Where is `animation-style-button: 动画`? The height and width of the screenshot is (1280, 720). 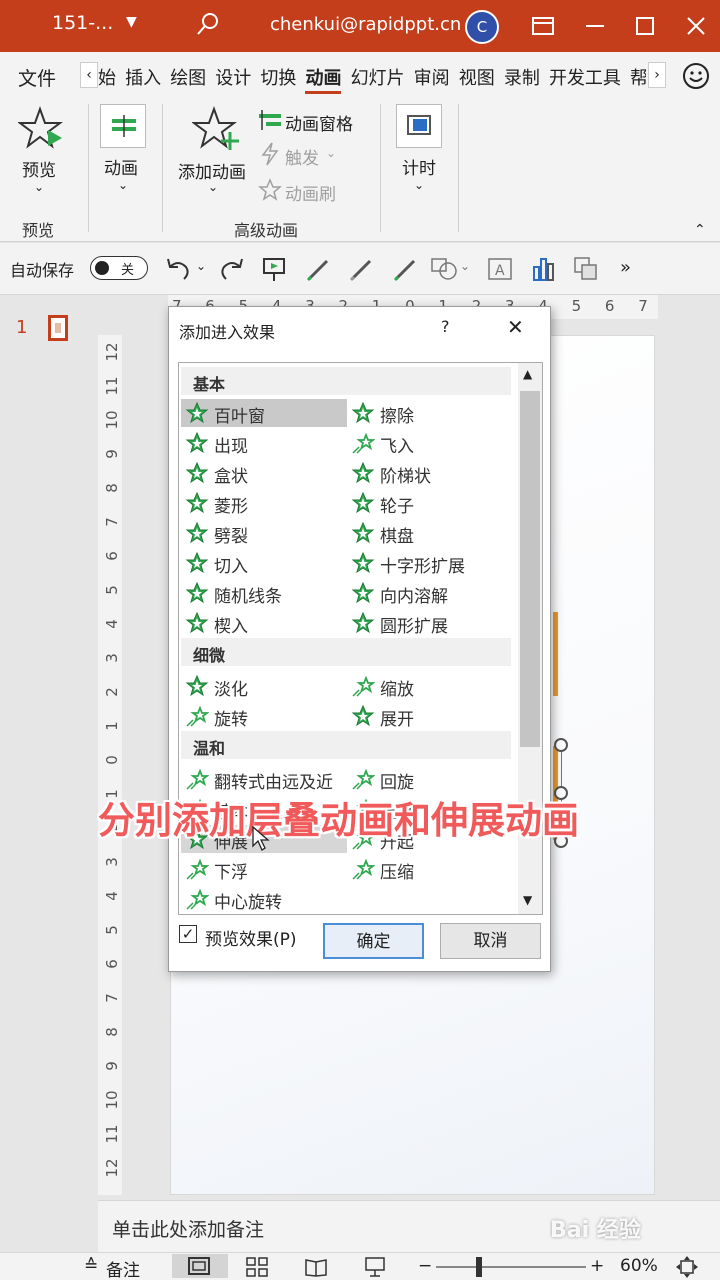
animation-style-button: 动画 is located at coordinates (121, 166).